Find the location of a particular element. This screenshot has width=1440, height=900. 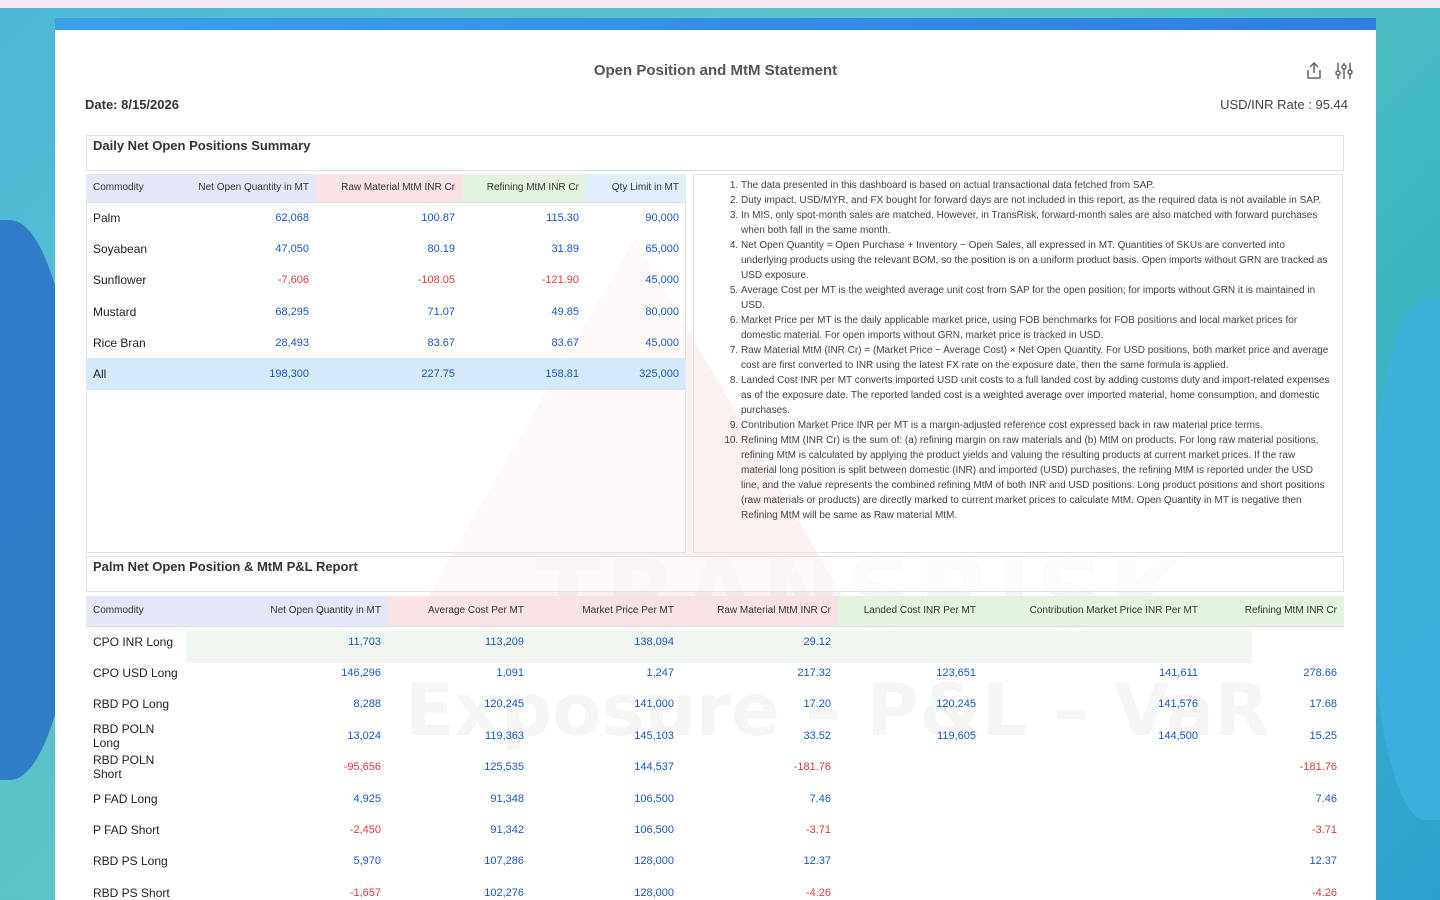

cell: 1,091 is located at coordinates (510, 673).